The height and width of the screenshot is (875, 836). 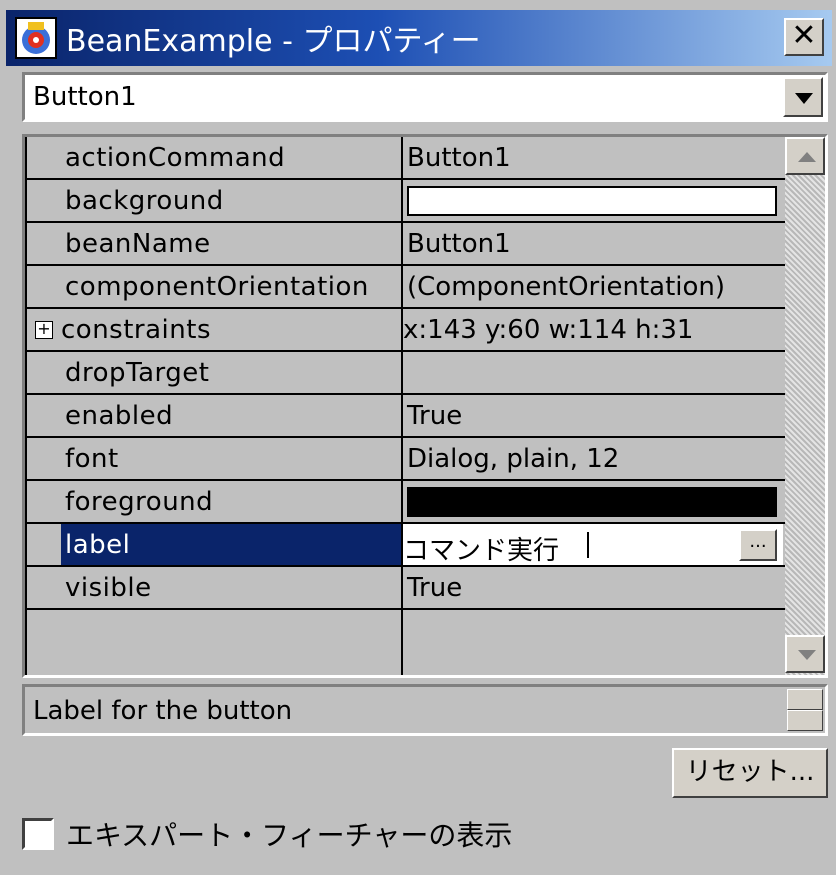 What do you see at coordinates (85, 97) in the screenshot?
I see `component-selector-value: Button1` at bounding box center [85, 97].